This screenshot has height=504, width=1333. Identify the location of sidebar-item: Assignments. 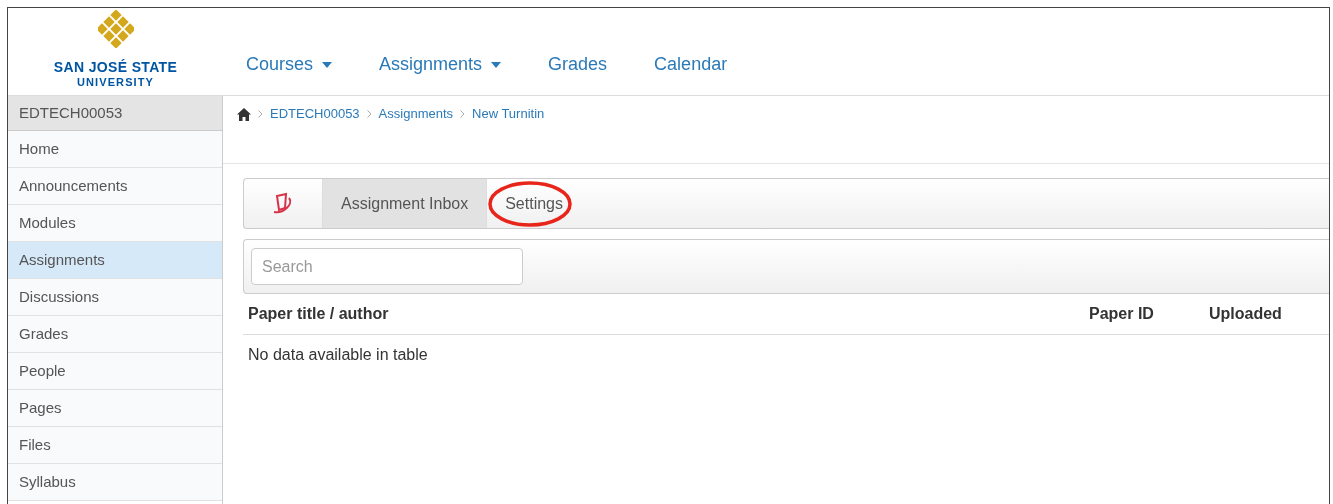
(115, 260).